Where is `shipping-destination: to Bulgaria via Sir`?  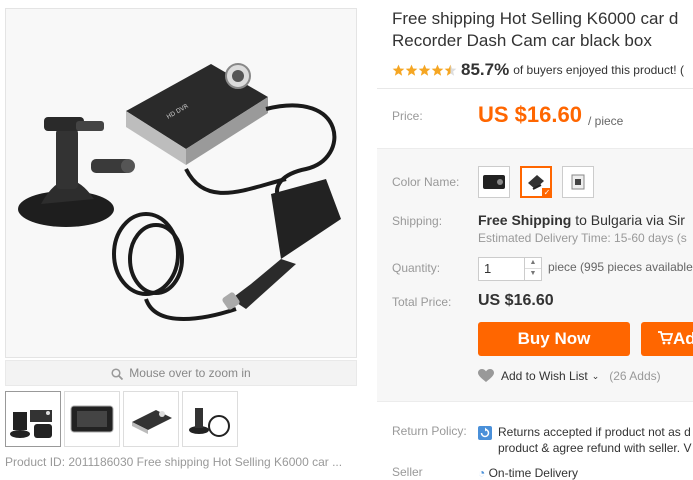 shipping-destination: to Bulgaria via Sir is located at coordinates (630, 220).